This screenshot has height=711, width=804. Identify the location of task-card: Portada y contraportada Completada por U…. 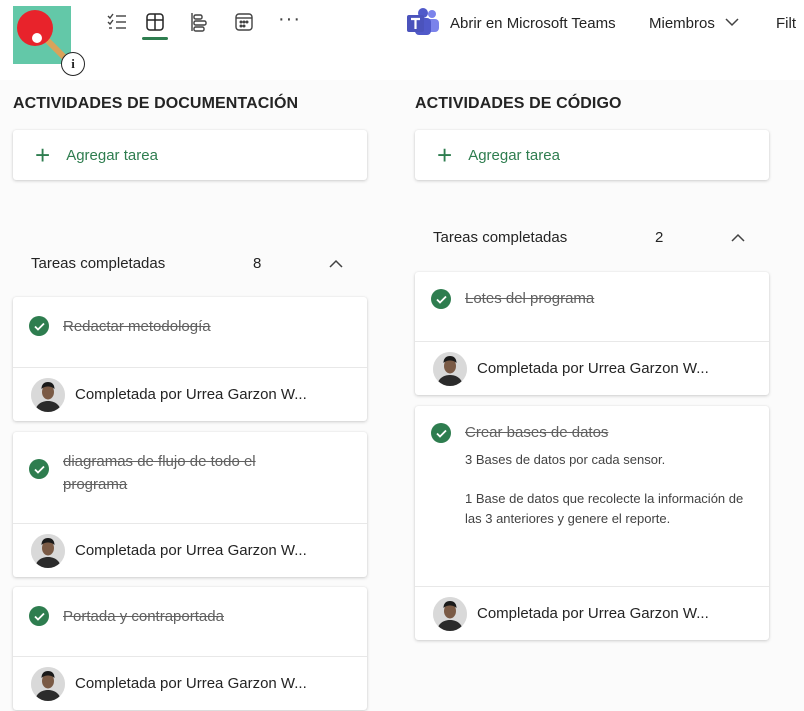
(190, 648).